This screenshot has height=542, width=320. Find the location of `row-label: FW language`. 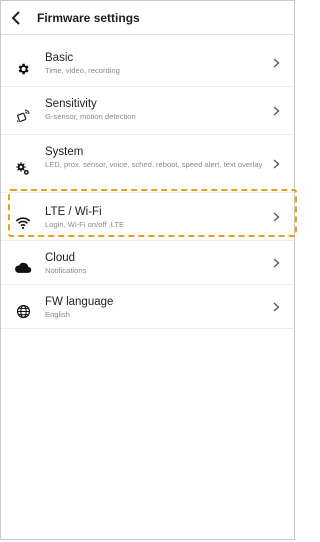

row-label: FW language is located at coordinates (79, 302).